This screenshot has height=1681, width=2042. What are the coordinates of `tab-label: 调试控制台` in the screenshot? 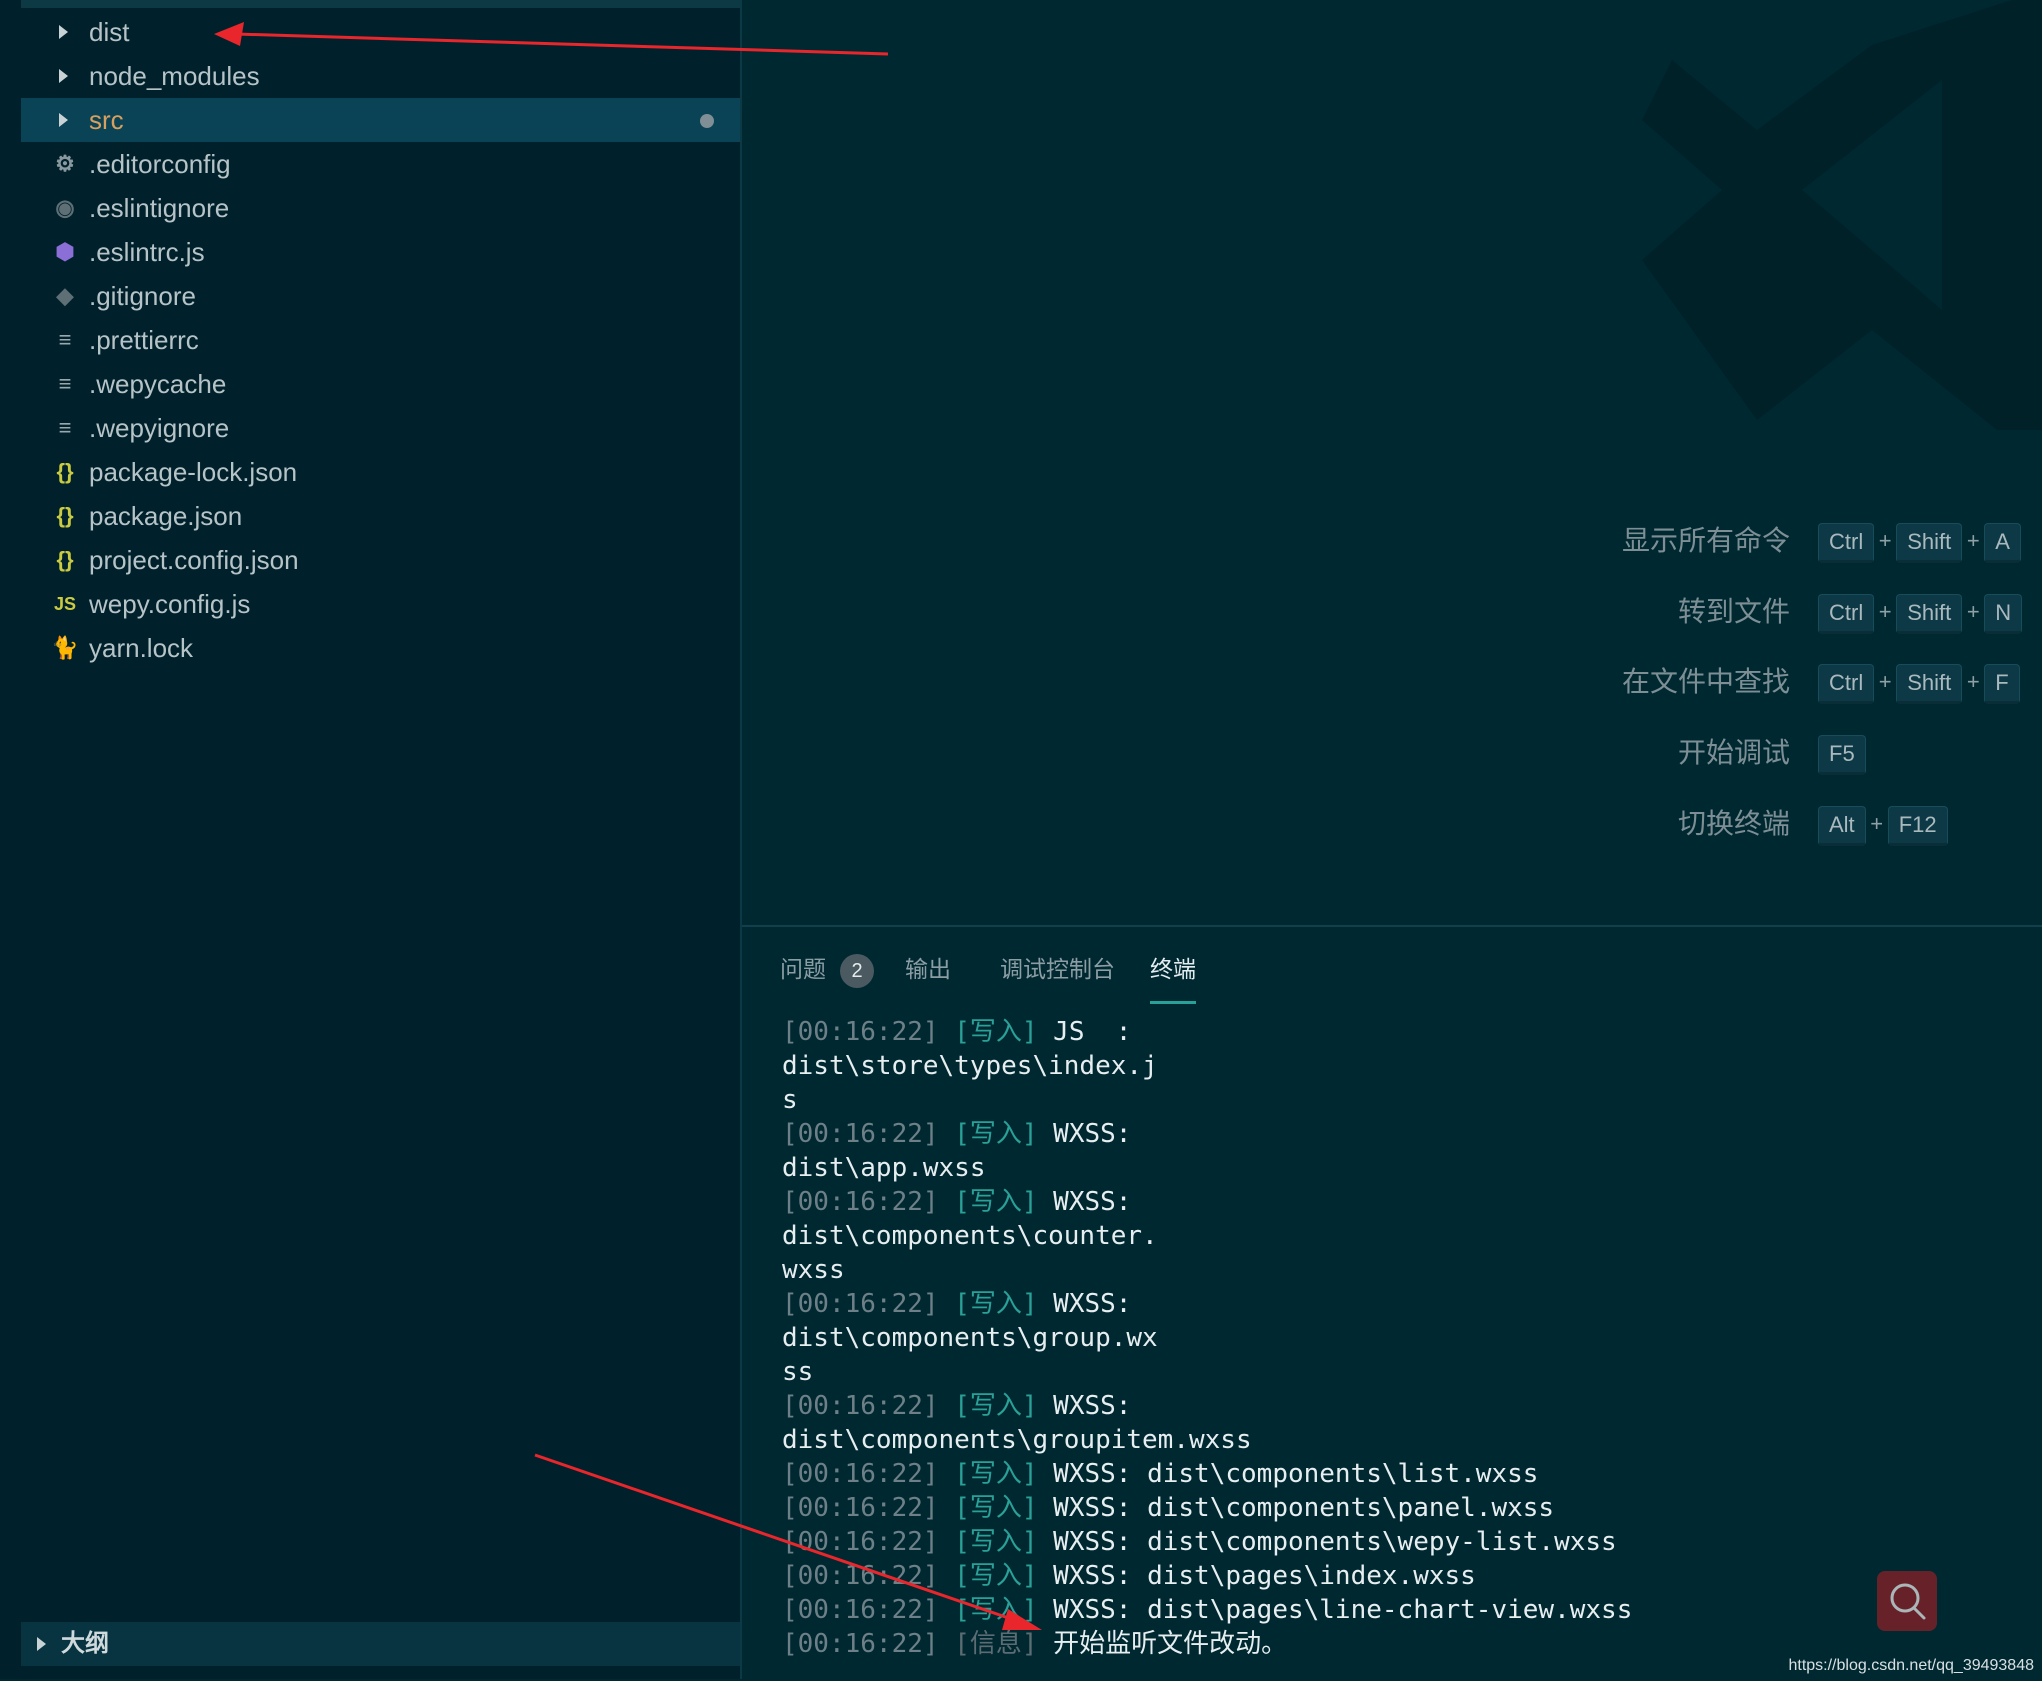 It's located at (1057, 969).